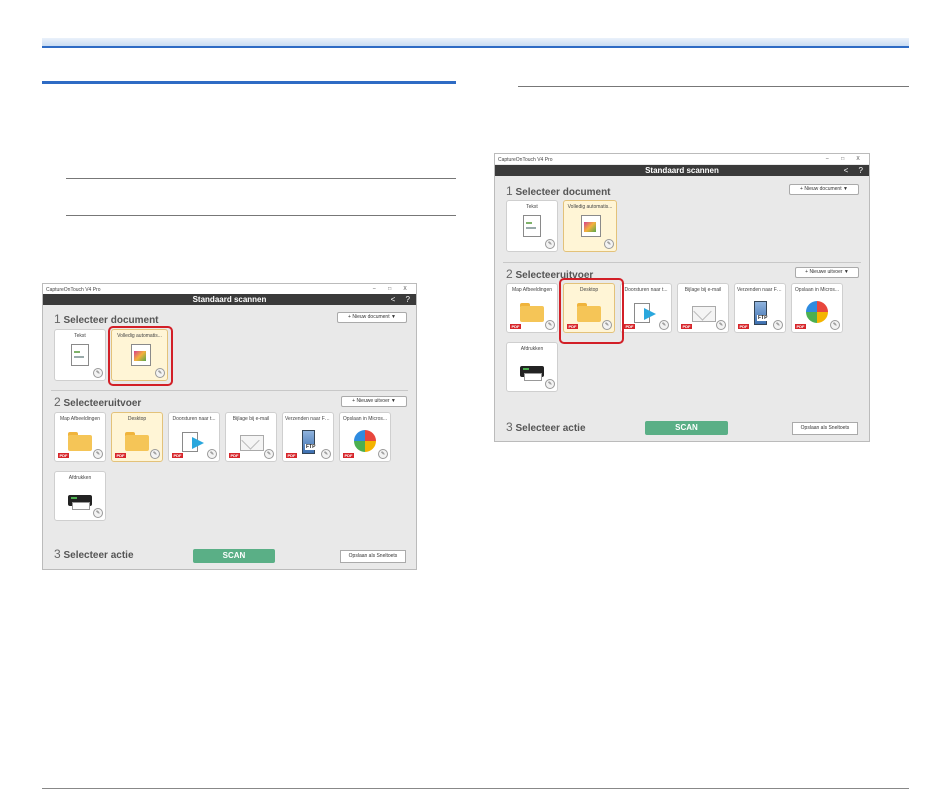 The image size is (950, 806). What do you see at coordinates (365, 441) in the screenshot?
I see `microsoft-app-icon` at bounding box center [365, 441].